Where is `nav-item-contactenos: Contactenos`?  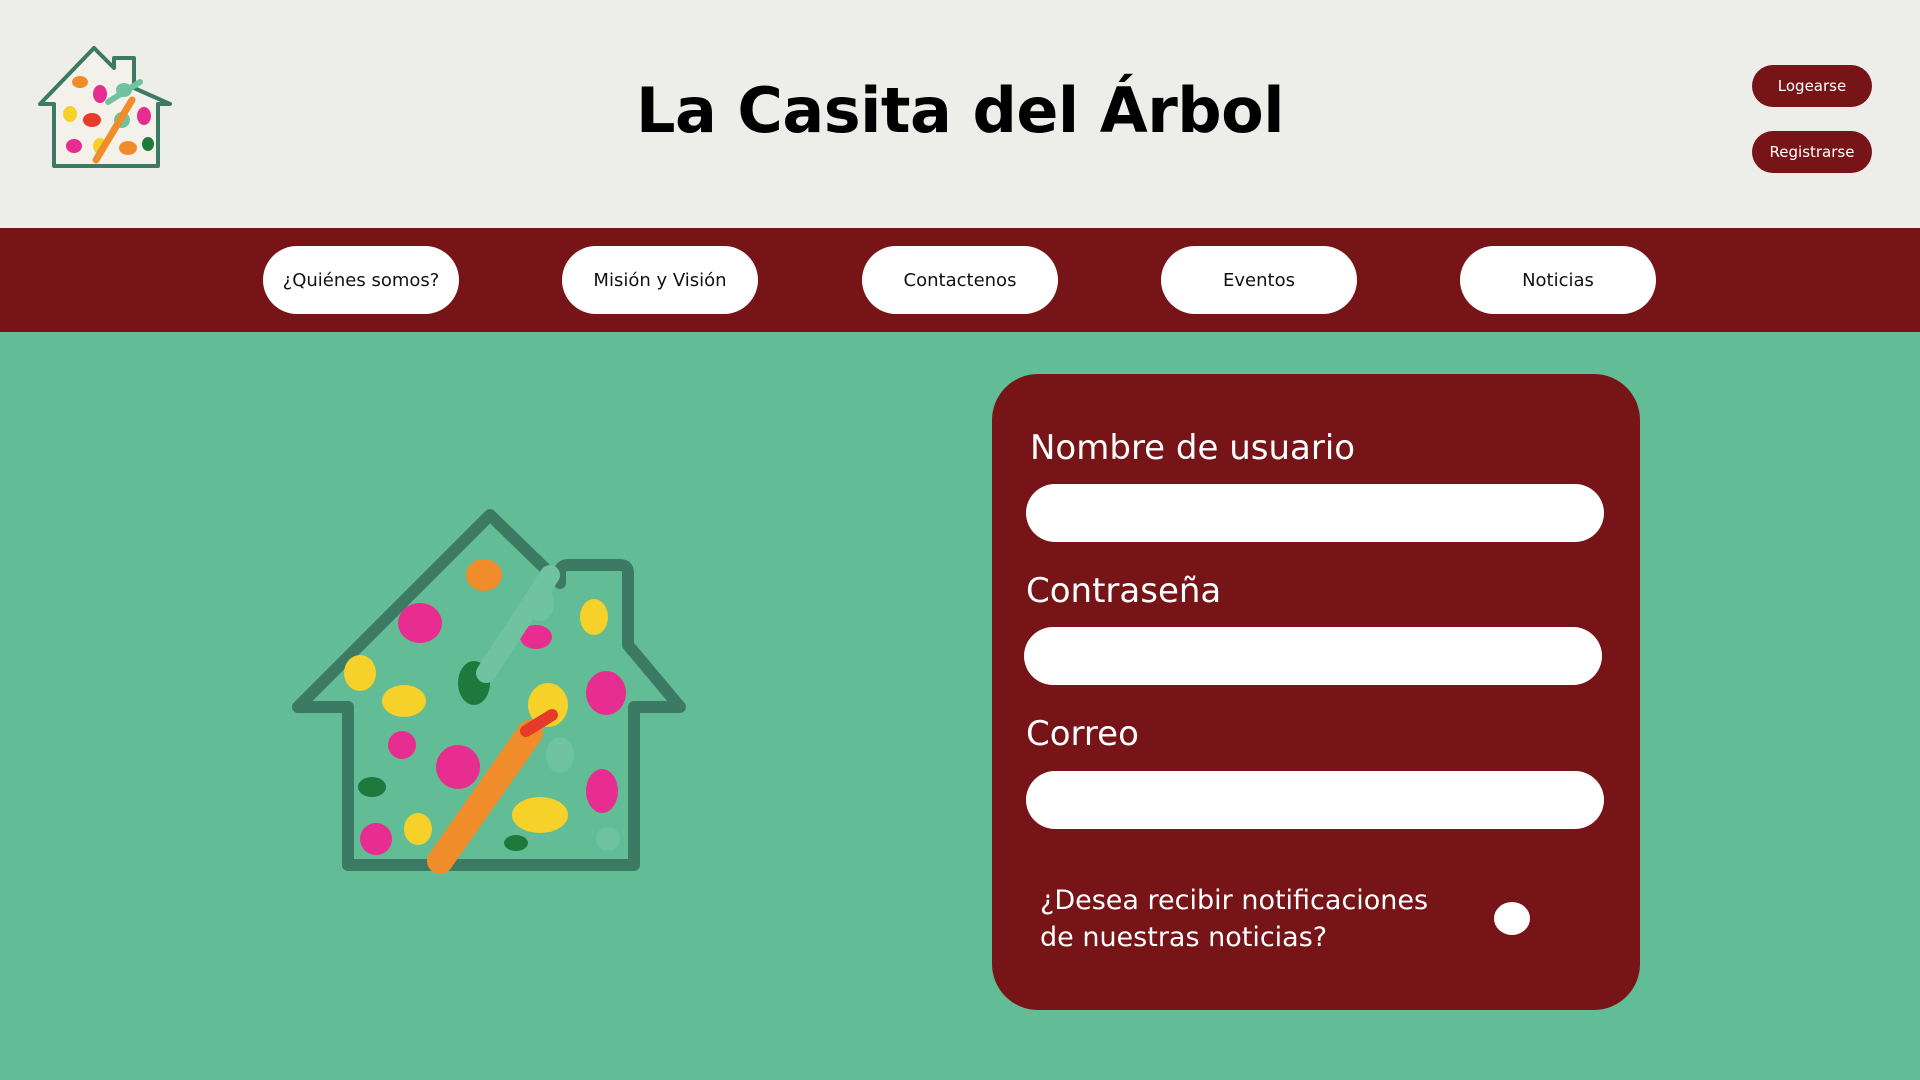
nav-item-contactenos: Contactenos is located at coordinates (960, 280).